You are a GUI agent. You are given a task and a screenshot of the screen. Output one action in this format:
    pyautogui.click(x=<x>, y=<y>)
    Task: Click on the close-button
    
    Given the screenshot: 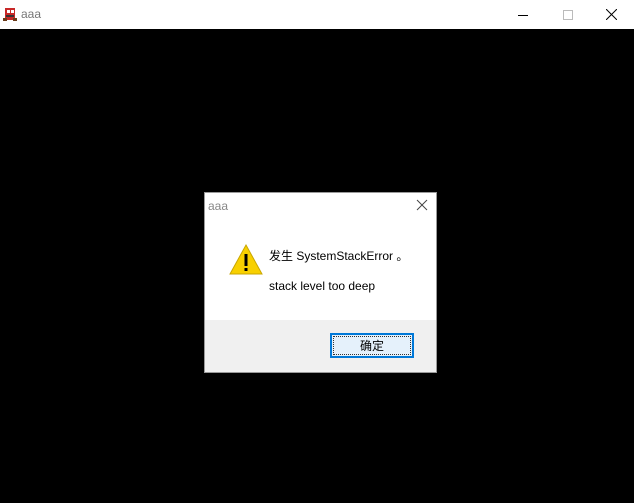 What is the action you would take?
    pyautogui.click(x=611, y=14)
    